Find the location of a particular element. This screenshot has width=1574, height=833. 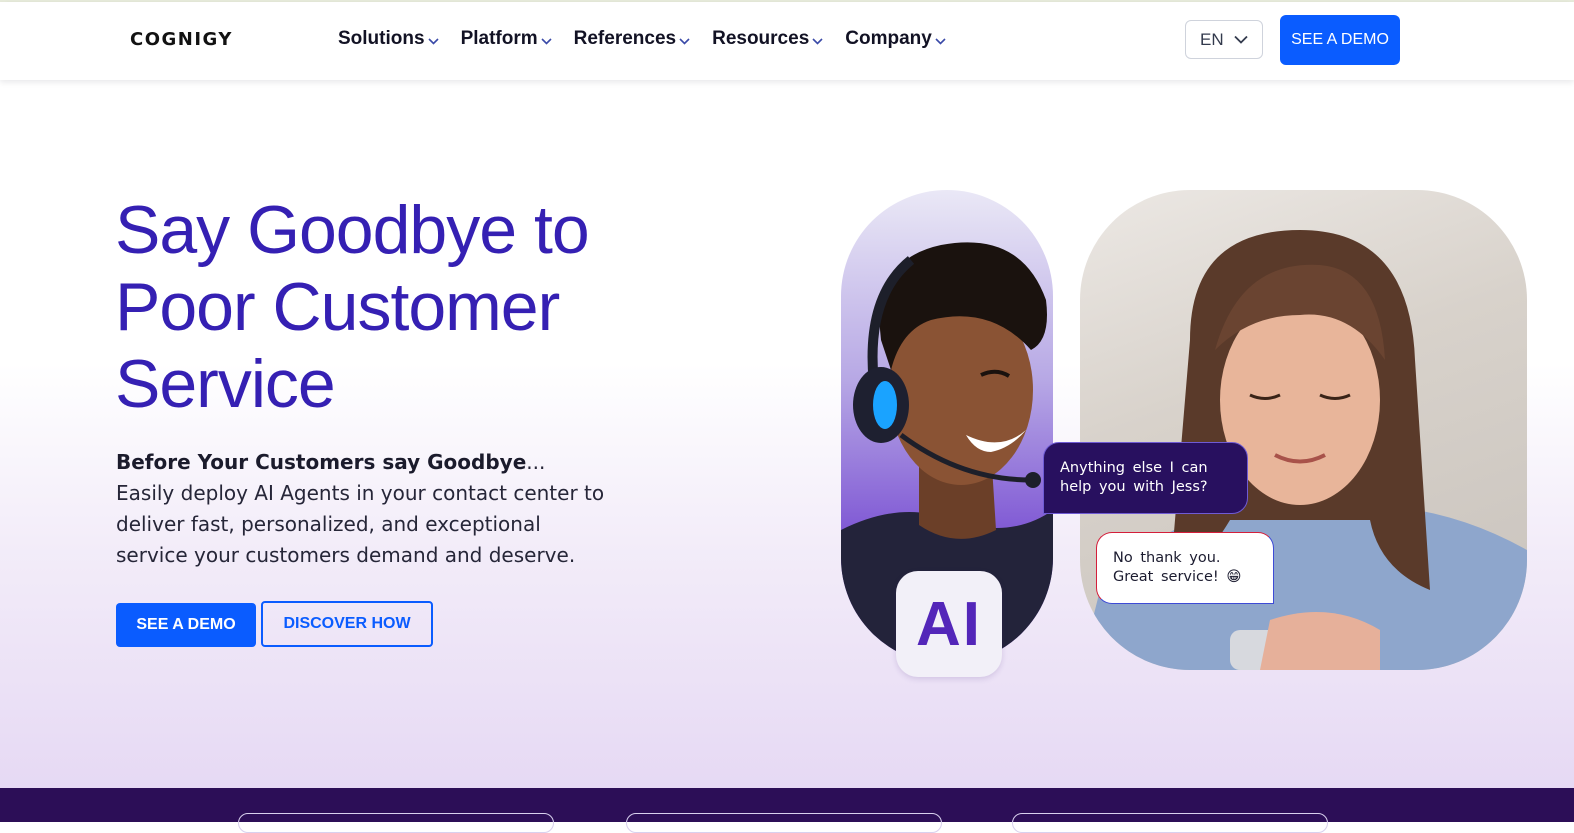

nav-label: Resources is located at coordinates (761, 38).